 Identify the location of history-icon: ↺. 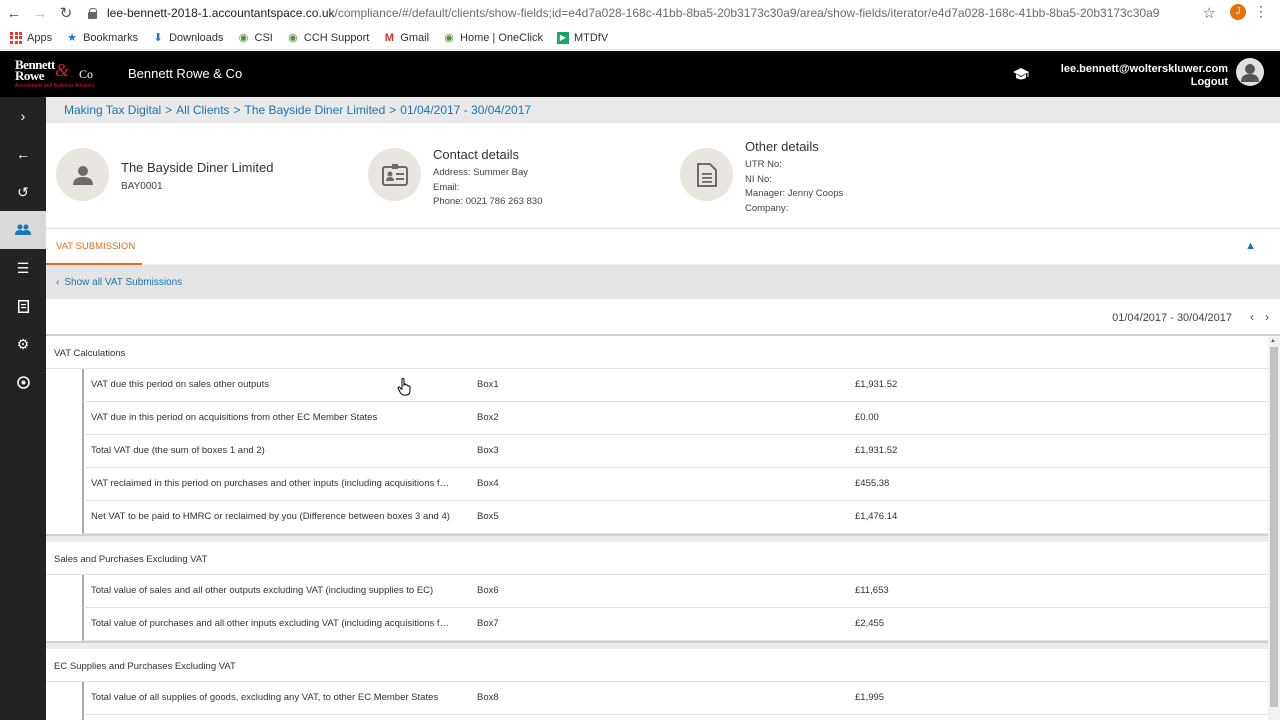
(23, 192).